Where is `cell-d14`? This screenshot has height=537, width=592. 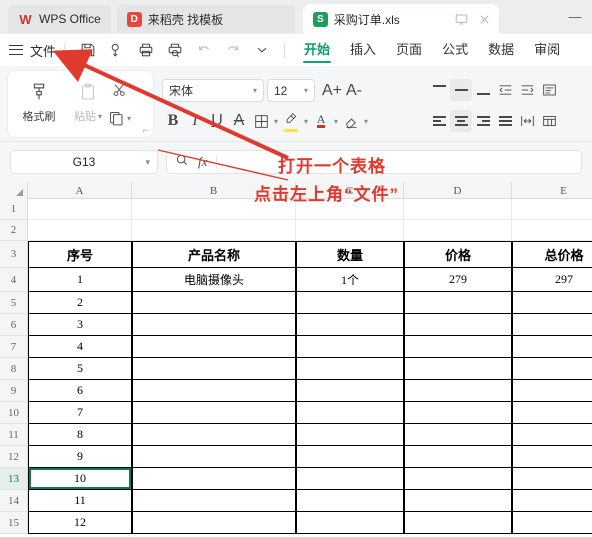 cell-d14 is located at coordinates (458, 501).